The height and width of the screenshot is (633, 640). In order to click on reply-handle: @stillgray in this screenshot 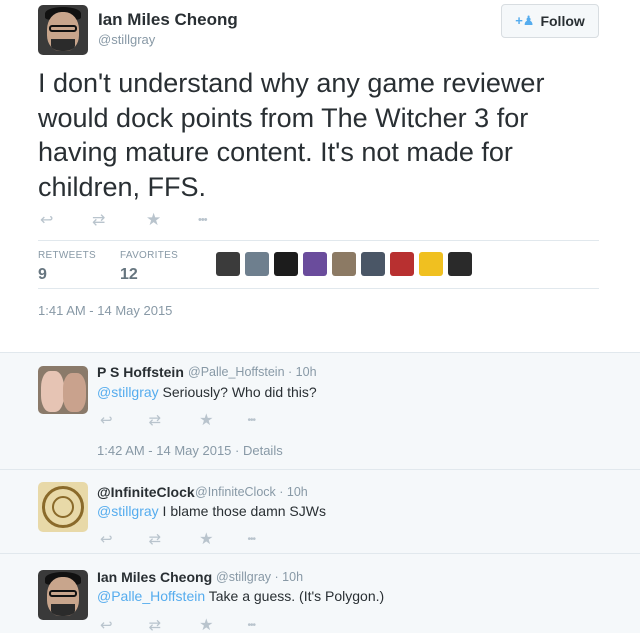, I will do `click(244, 577)`.